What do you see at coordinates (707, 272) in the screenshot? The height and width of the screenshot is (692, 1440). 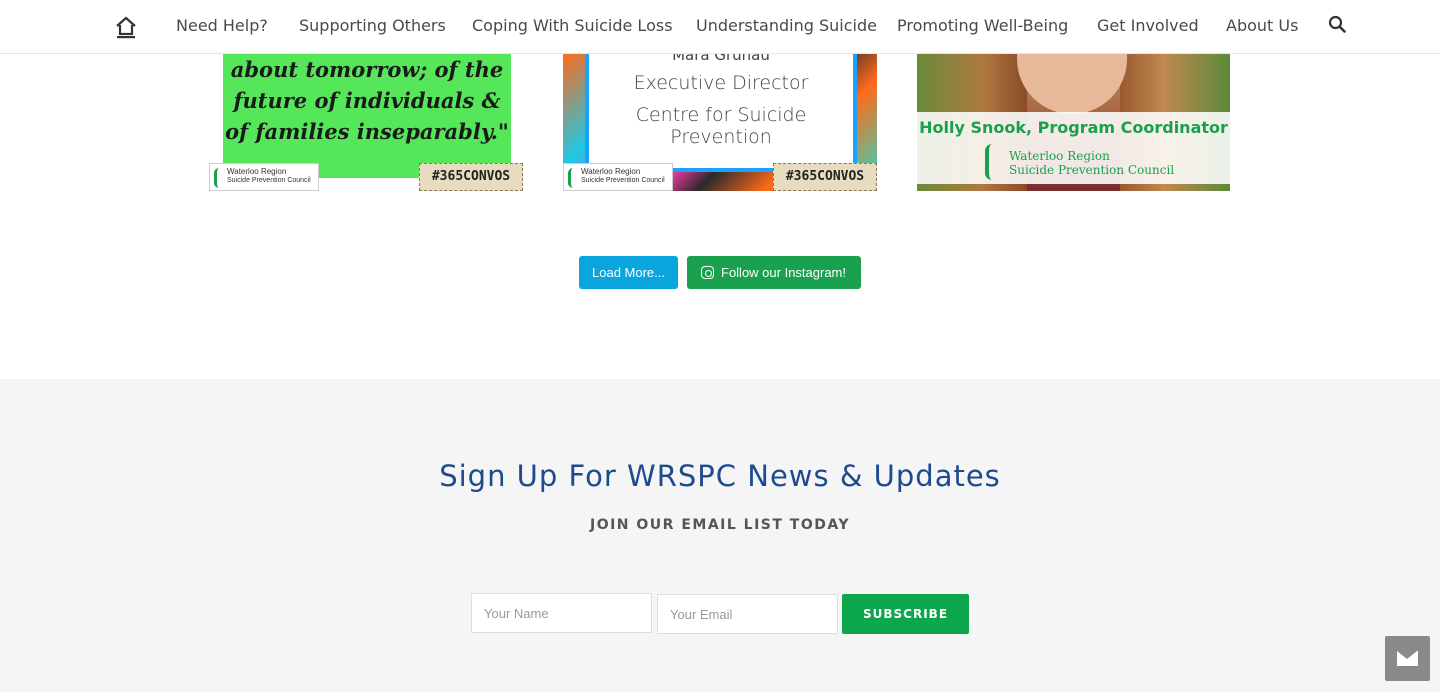 I see `instagram-icon` at bounding box center [707, 272].